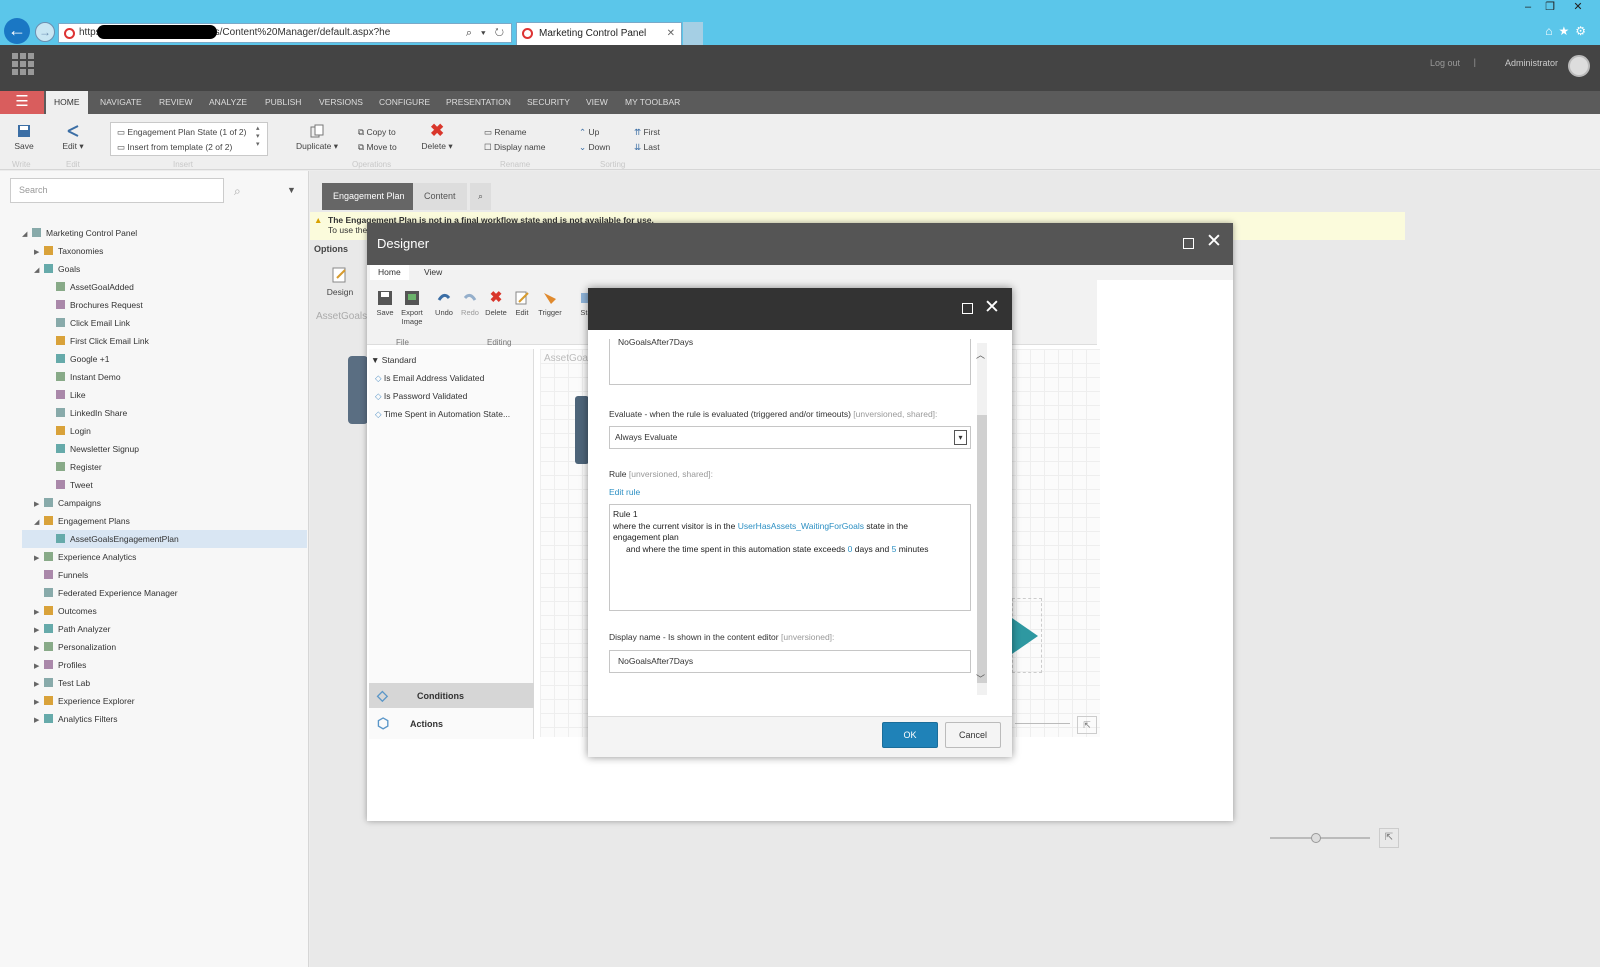 The image size is (1600, 967). What do you see at coordinates (850, 549) in the screenshot?
I see `rule-days-link: 0` at bounding box center [850, 549].